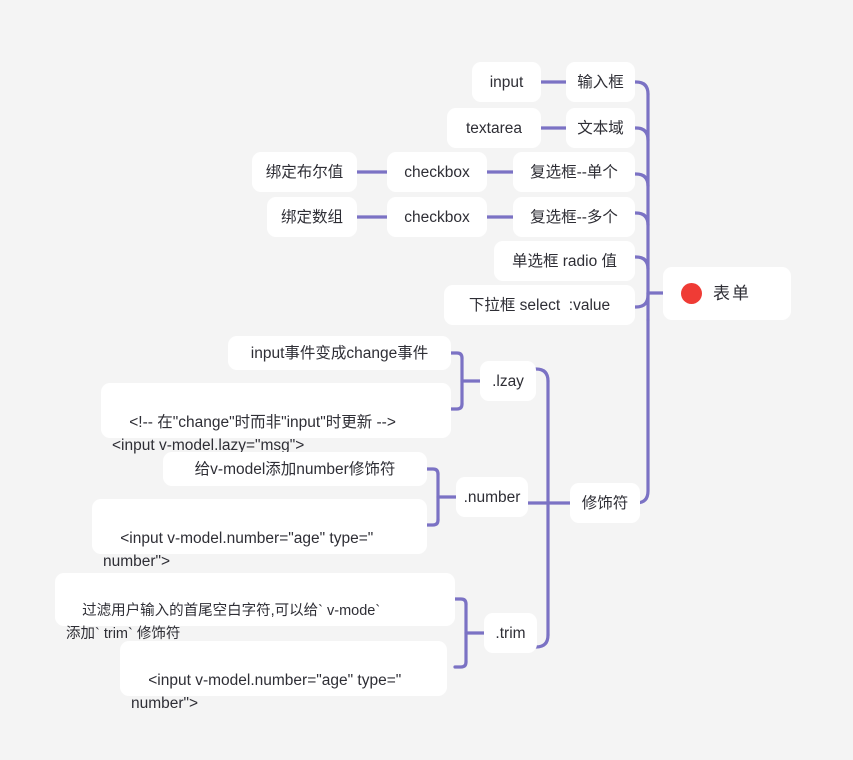 The image size is (853, 760). I want to click on node-bind-array: 绑定数组, so click(312, 217).